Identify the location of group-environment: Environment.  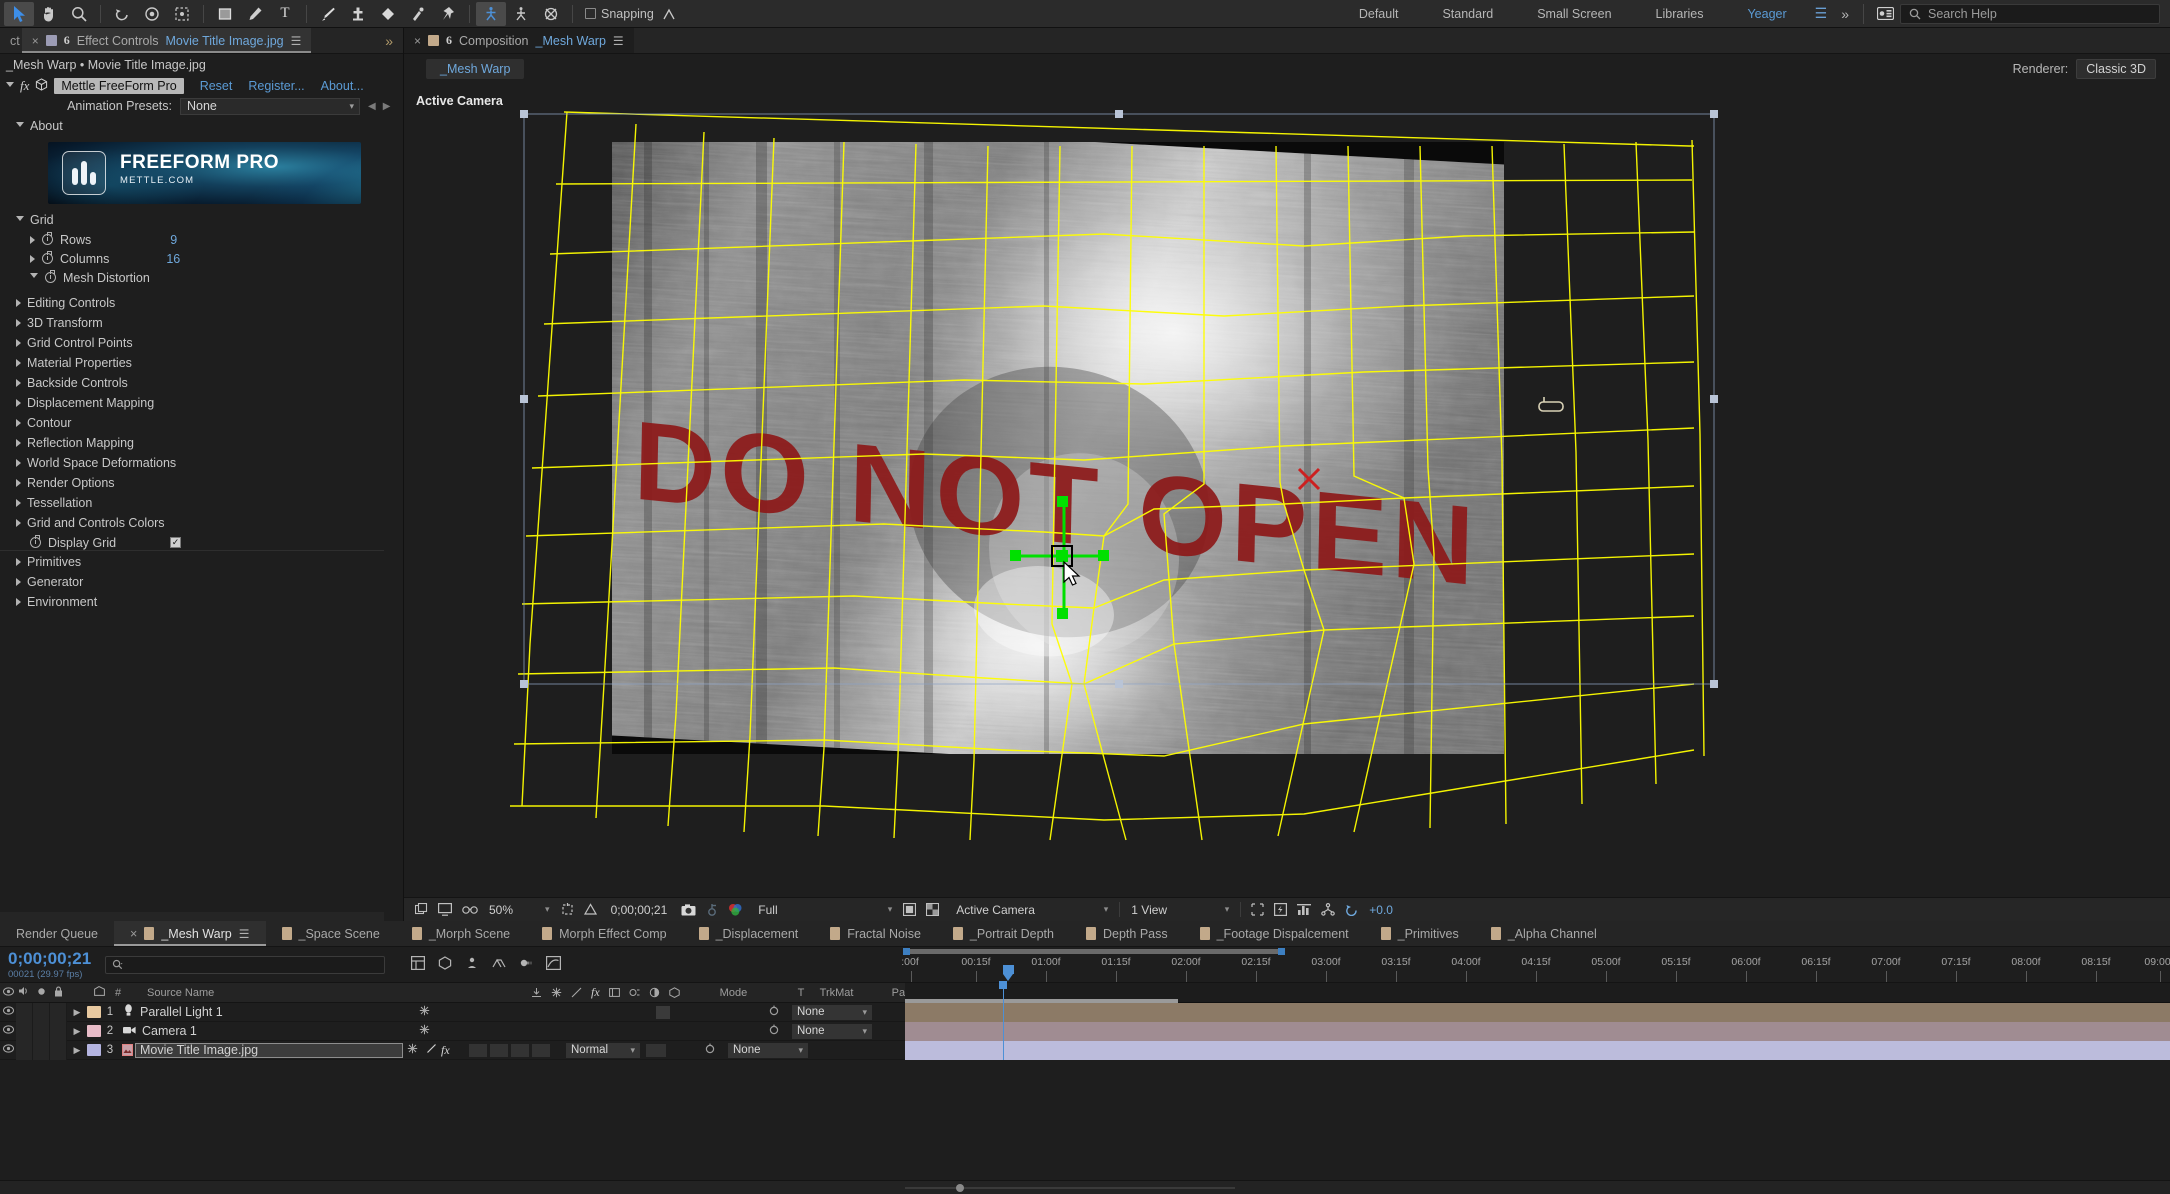
(201, 602).